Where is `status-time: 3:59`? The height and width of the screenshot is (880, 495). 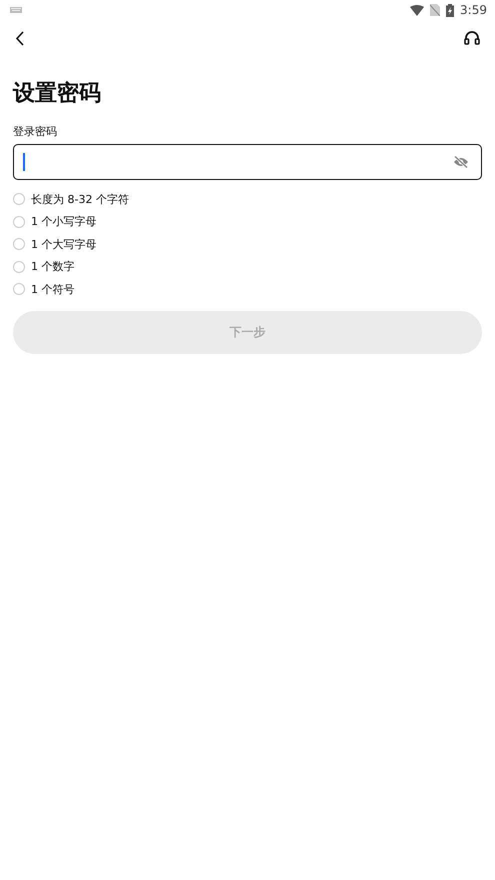 status-time: 3:59 is located at coordinates (473, 10).